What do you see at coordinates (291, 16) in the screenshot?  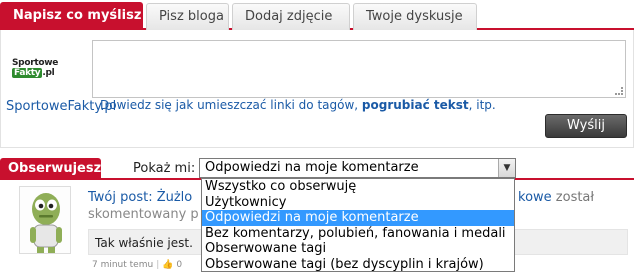 I see `tab-dodaj-zdjecie: Dodaj zdjęcie` at bounding box center [291, 16].